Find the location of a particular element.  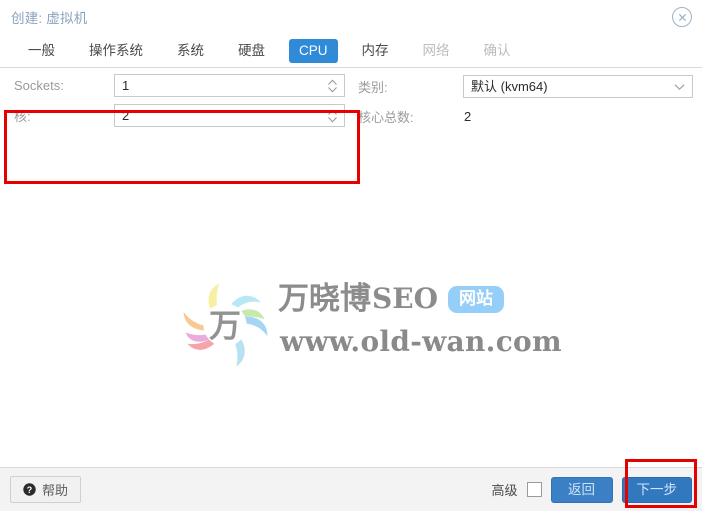

advanced-label: 高级 is located at coordinates (504, 490).